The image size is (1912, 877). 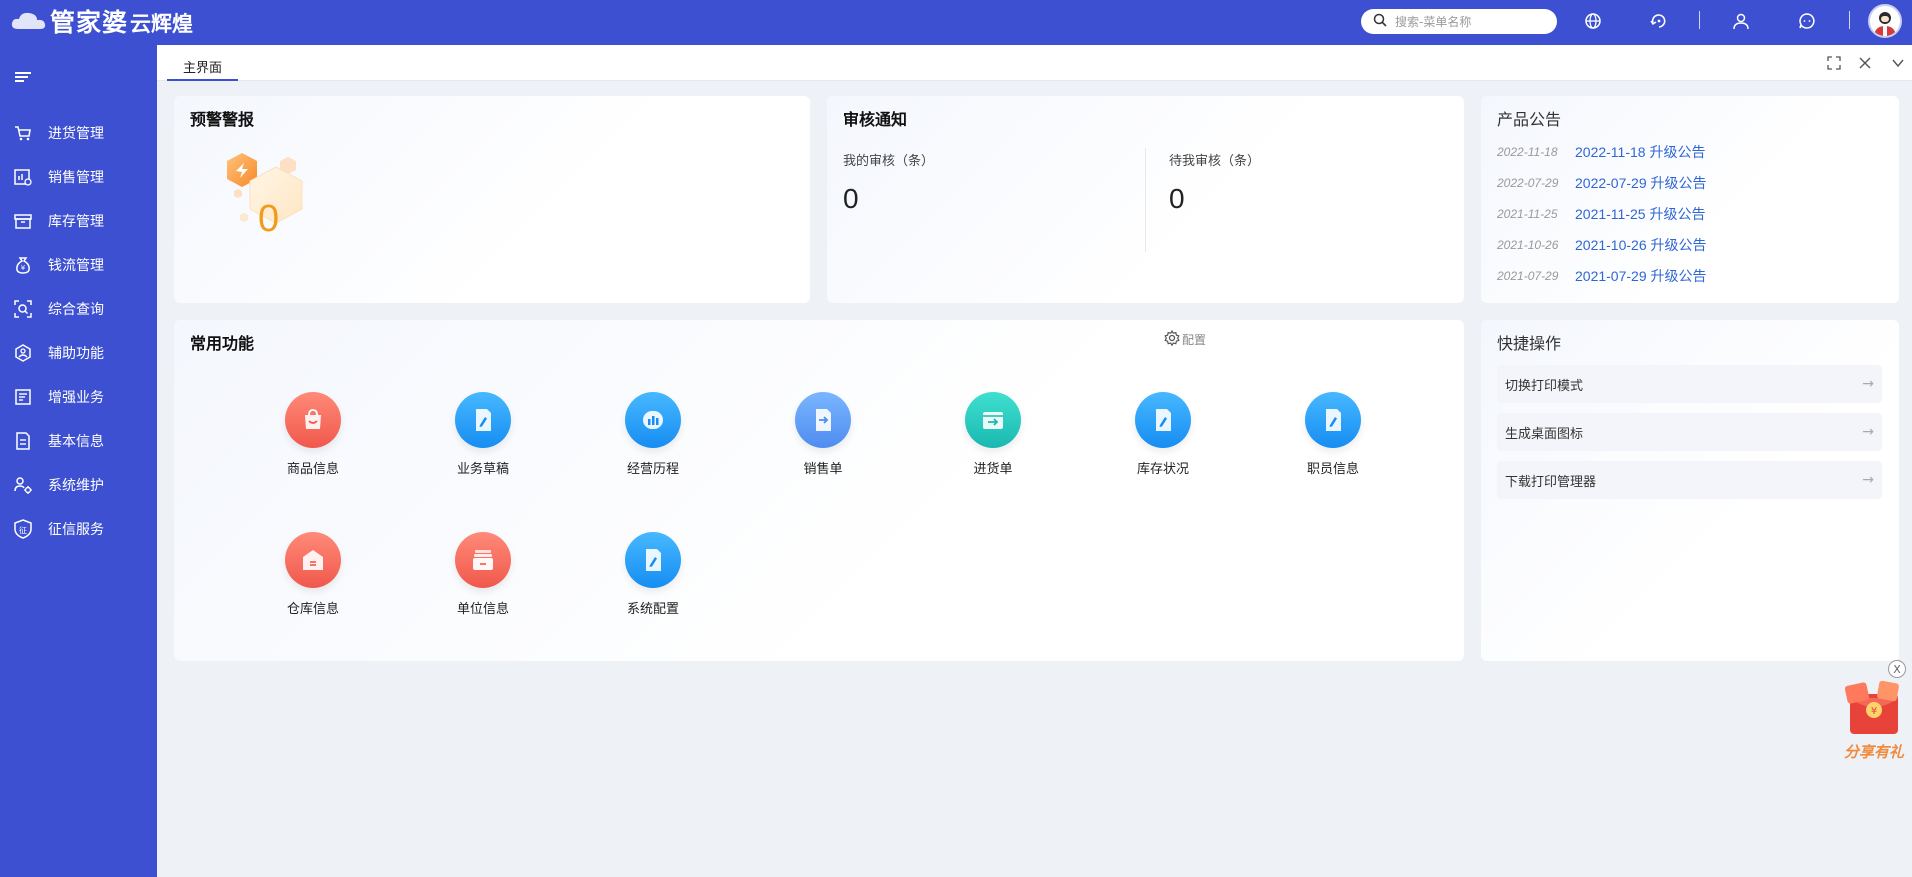 I want to click on svg-text: 征, so click(x=23, y=530).